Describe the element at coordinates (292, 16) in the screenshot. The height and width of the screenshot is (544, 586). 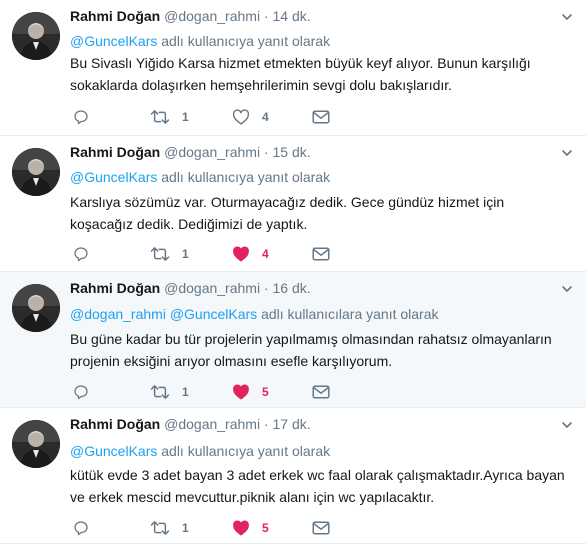
I see `tweet-timestamp: 14 dk.` at that location.